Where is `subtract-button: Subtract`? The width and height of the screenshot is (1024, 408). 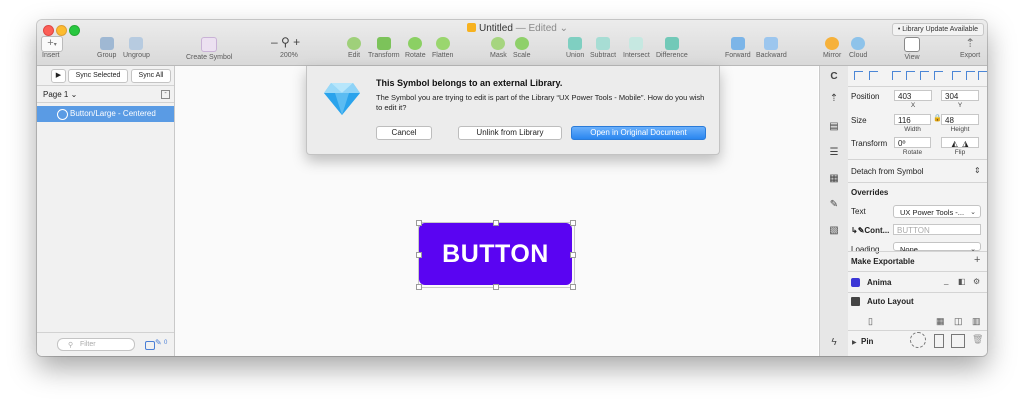
subtract-button: Subtract is located at coordinates (603, 48).